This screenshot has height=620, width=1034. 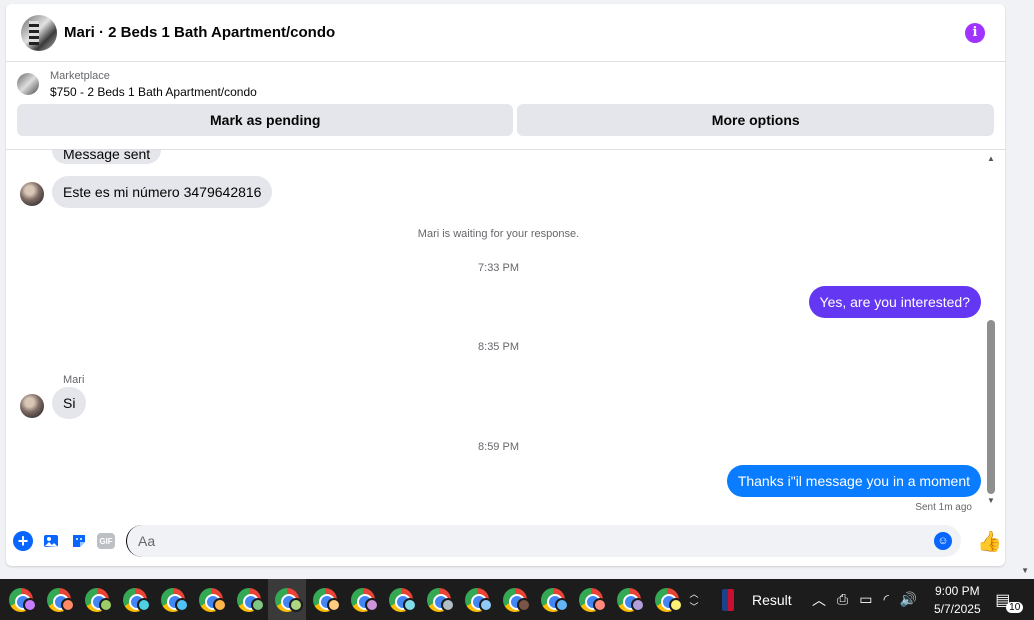 I want to click on scroll-up-arrow-icon: ▲, so click(x=991, y=158).